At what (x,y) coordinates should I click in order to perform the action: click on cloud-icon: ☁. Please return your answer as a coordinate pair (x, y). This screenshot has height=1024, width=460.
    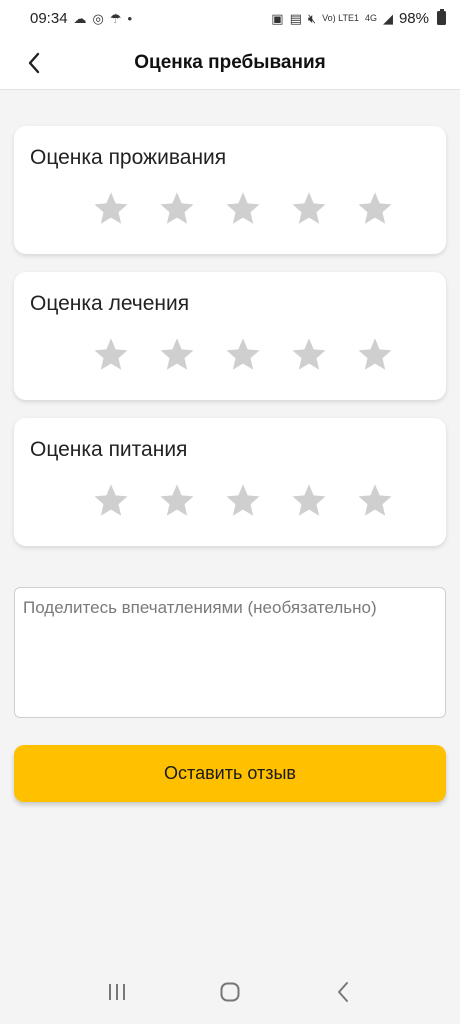
    Looking at the image, I should click on (80, 18).